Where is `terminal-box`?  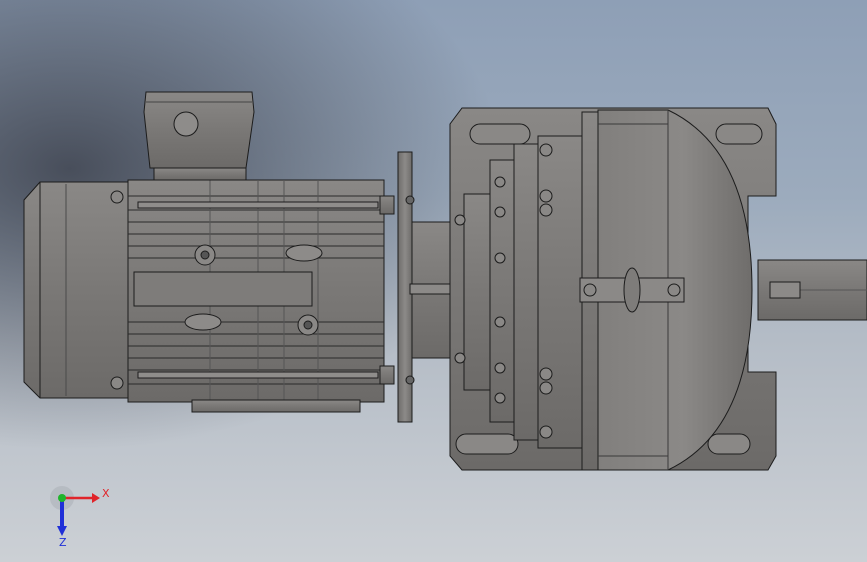
terminal-box is located at coordinates (199, 136).